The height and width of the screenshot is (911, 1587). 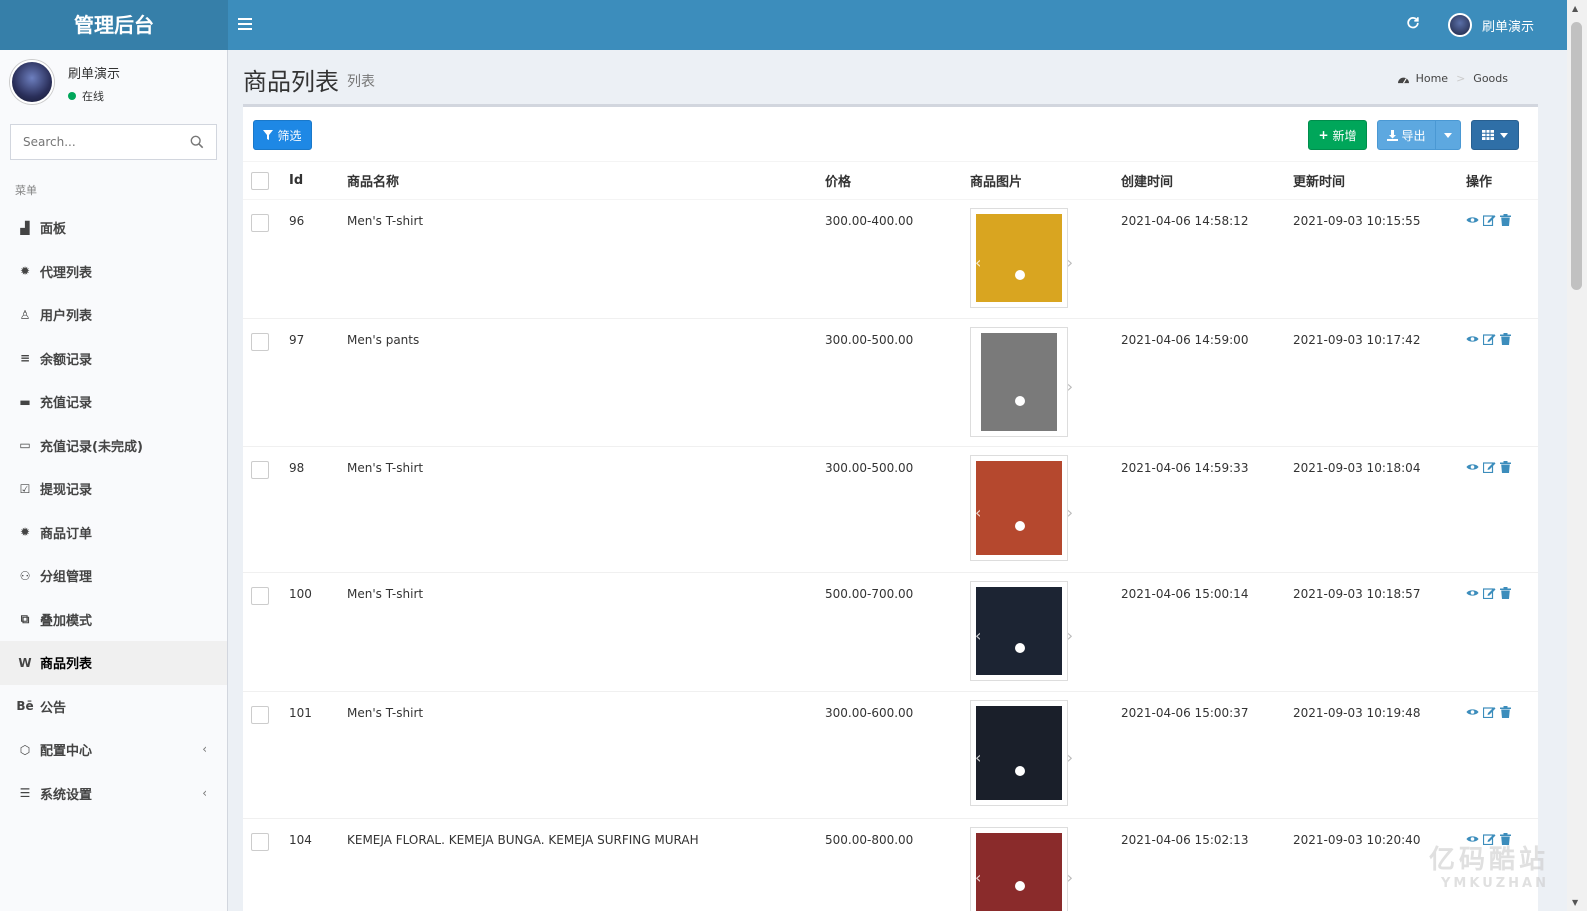 I want to click on breadcrumb-home: Home, so click(x=1432, y=78).